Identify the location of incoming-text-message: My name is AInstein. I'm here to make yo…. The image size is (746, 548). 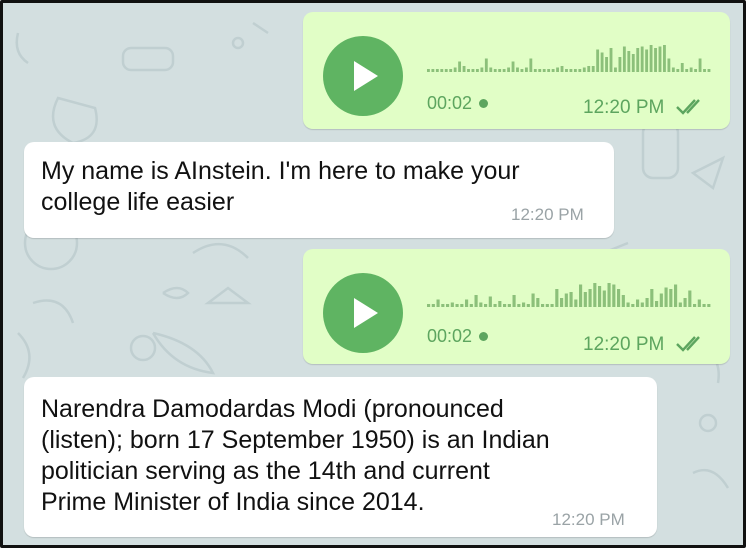
(319, 190).